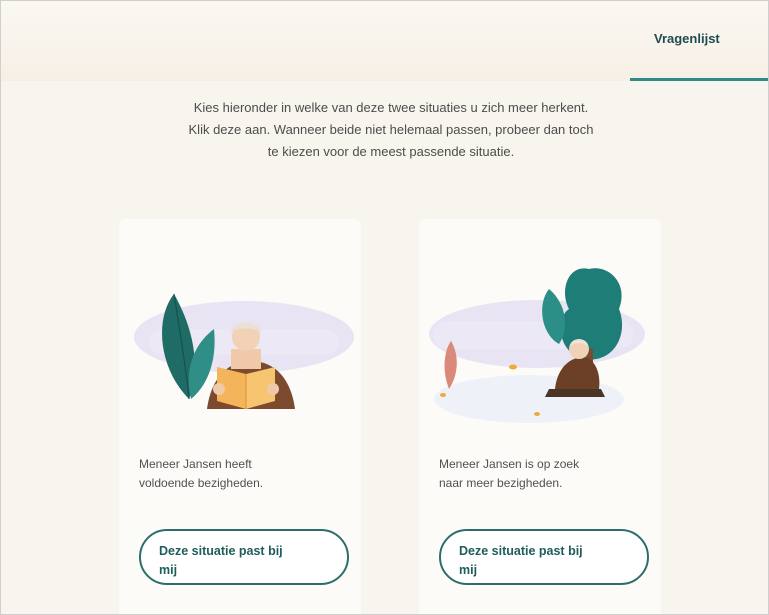 This screenshot has width=769, height=615. Describe the element at coordinates (201, 483) in the screenshot. I see `situation-description-1-line-2: voldoende bezigheden.` at that location.